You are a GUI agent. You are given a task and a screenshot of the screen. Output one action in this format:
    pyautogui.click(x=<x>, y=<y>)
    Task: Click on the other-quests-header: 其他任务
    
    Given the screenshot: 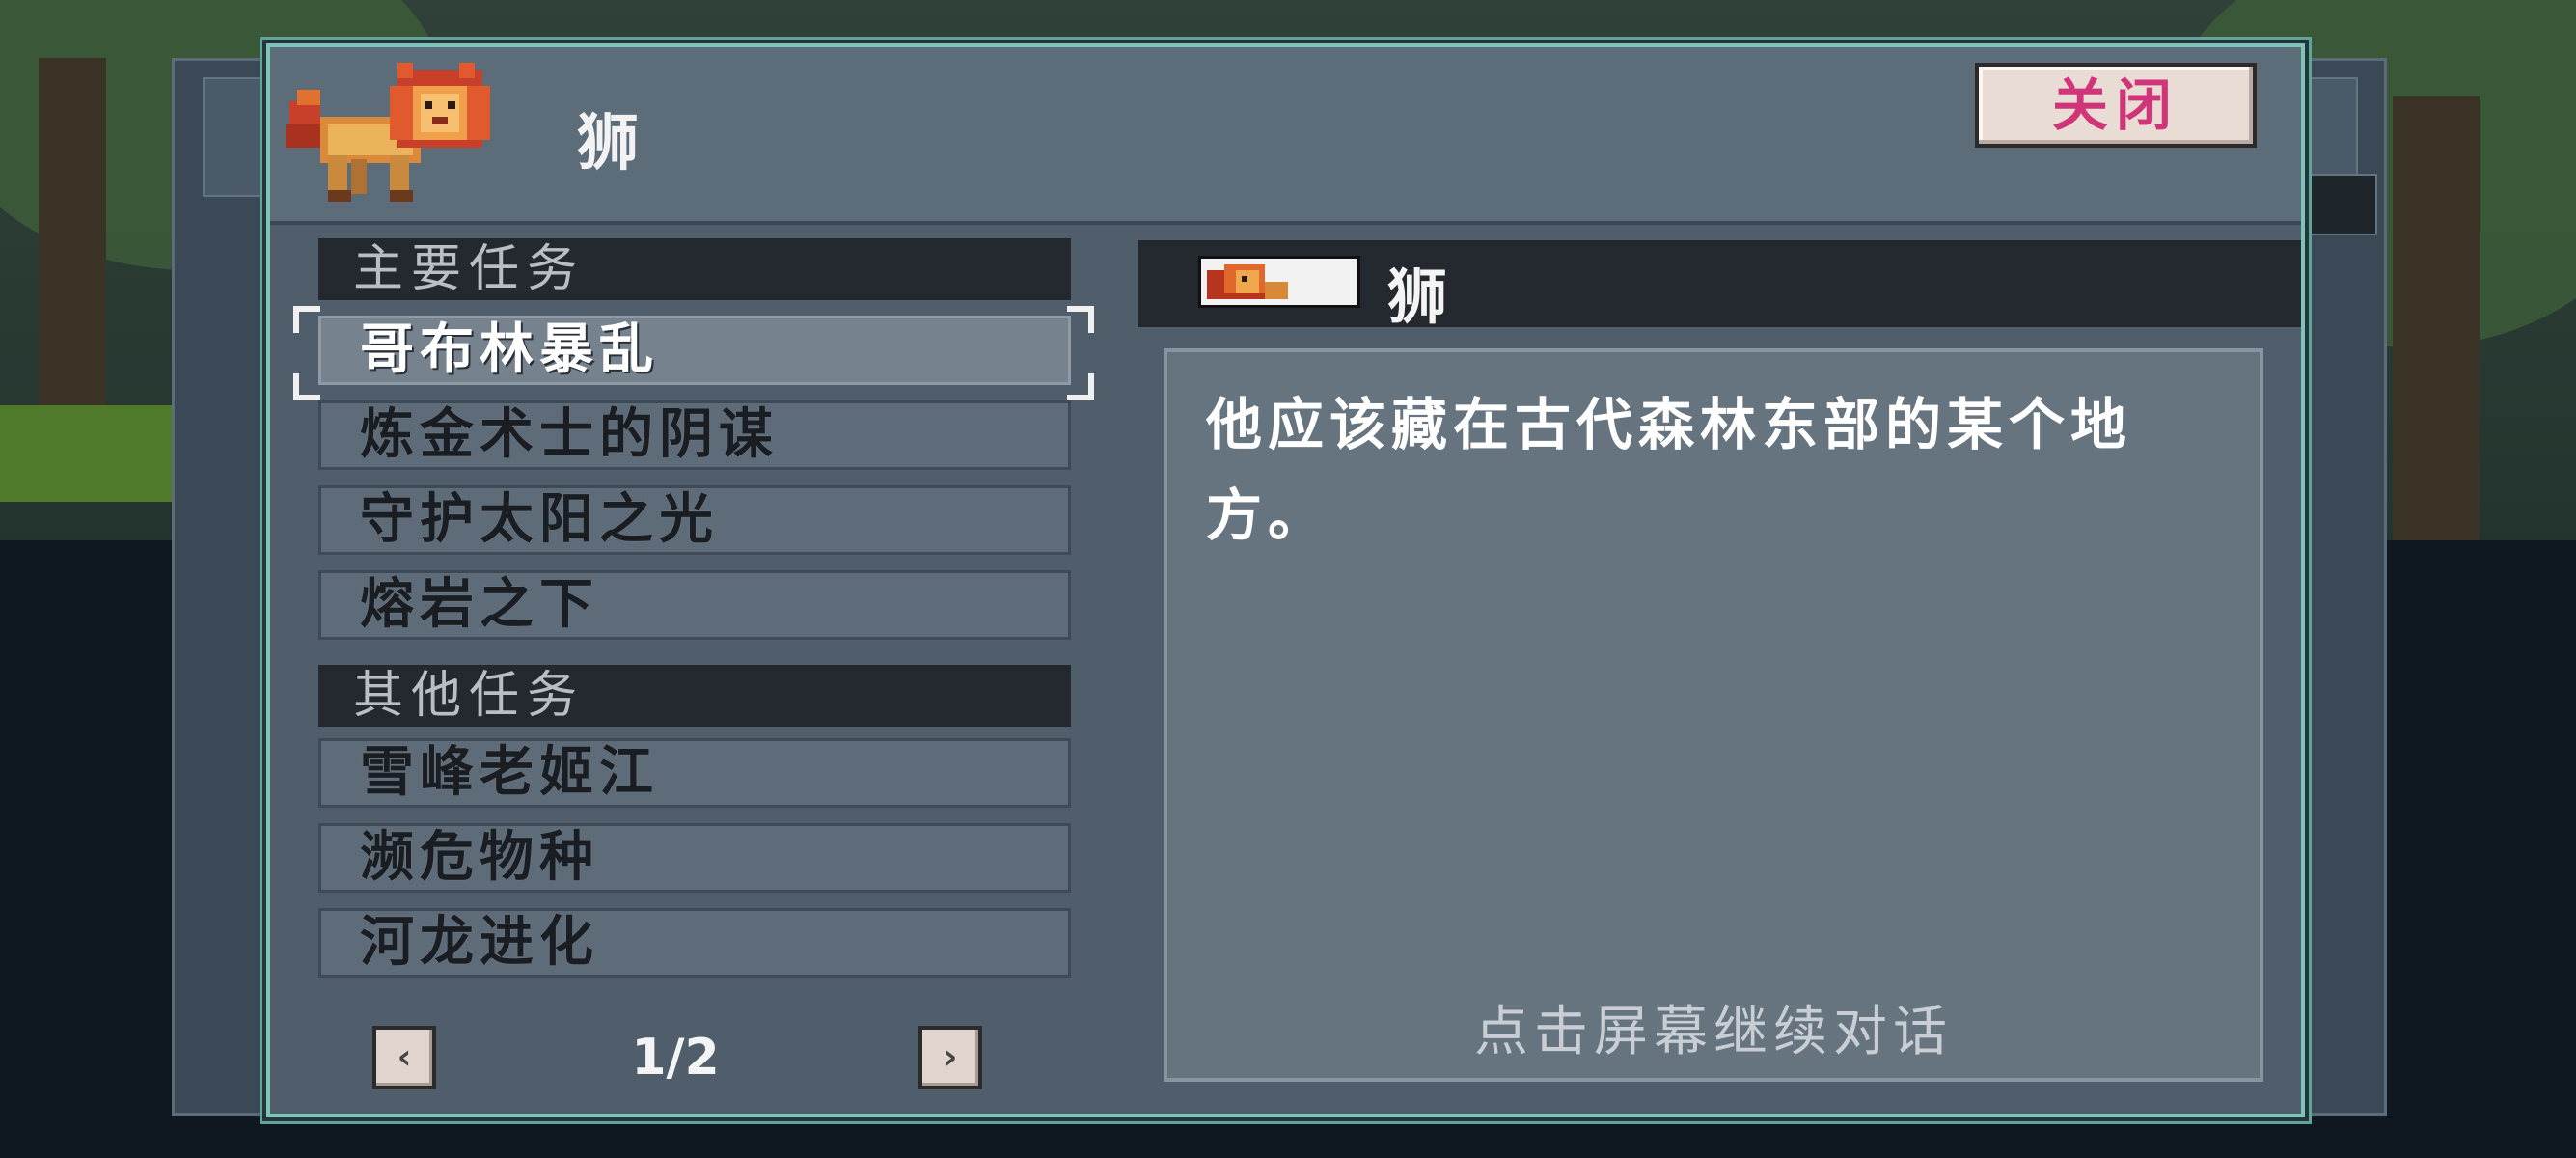 What is the action you would take?
    pyautogui.click(x=695, y=696)
    